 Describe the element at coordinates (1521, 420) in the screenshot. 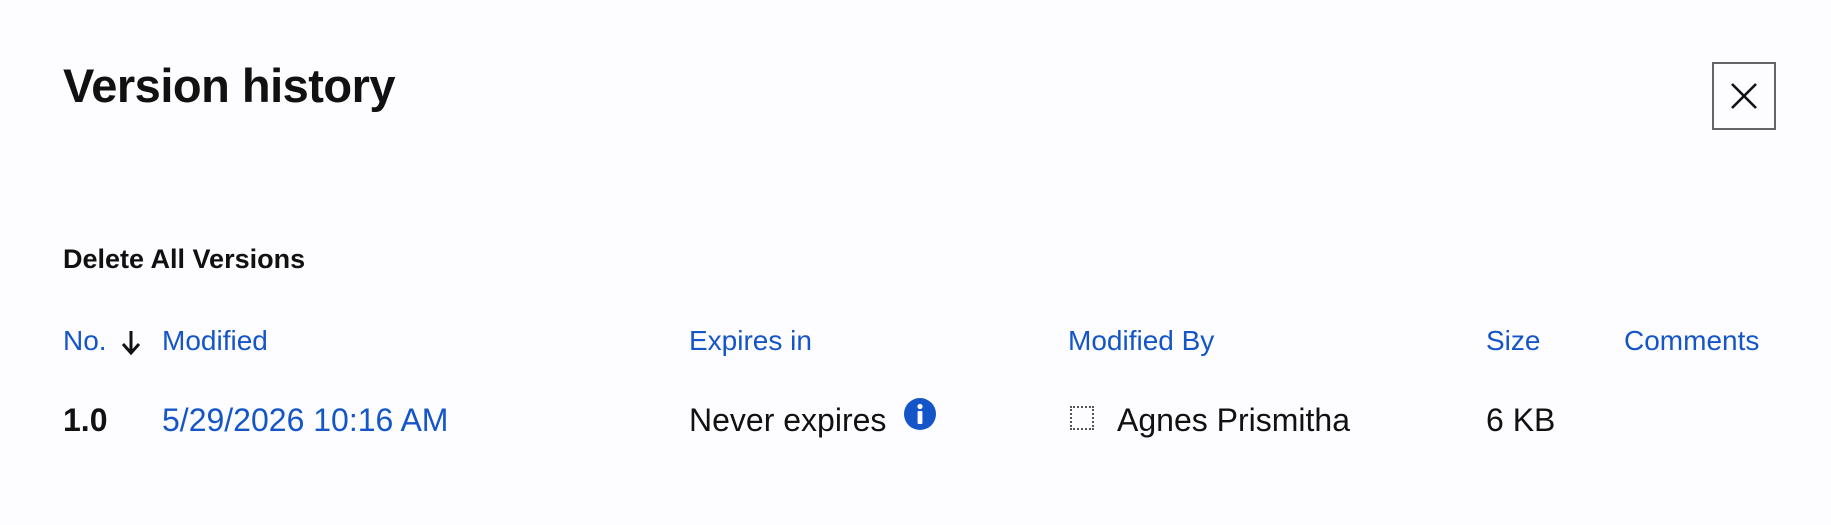

I see `file-size: 6 KB` at that location.